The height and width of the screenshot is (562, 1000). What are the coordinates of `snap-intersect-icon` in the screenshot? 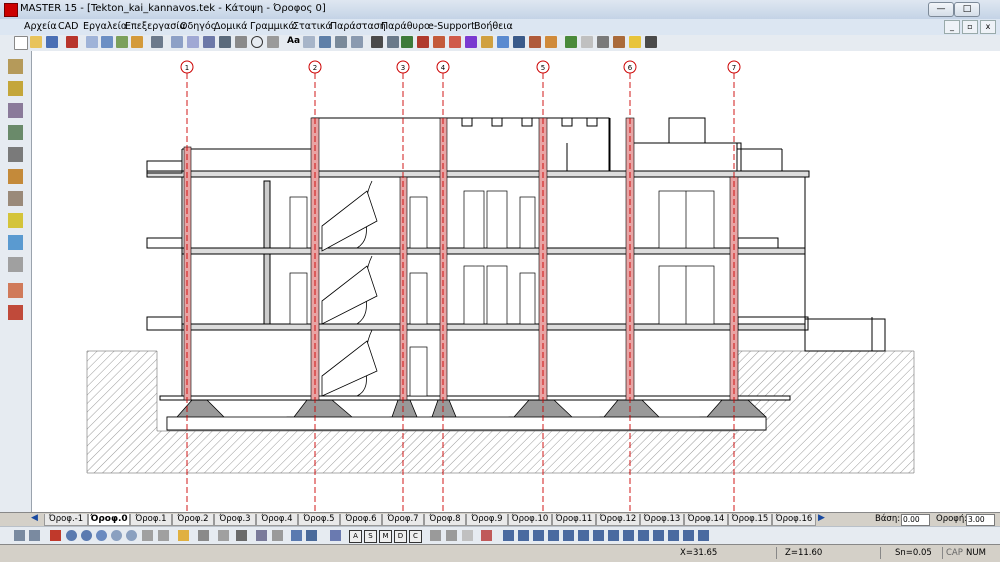 It's located at (583, 535).